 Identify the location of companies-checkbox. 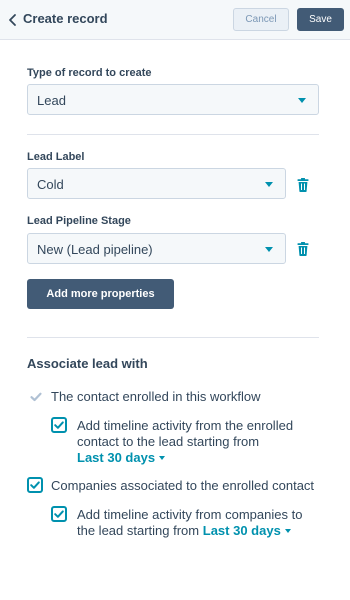
(35, 485).